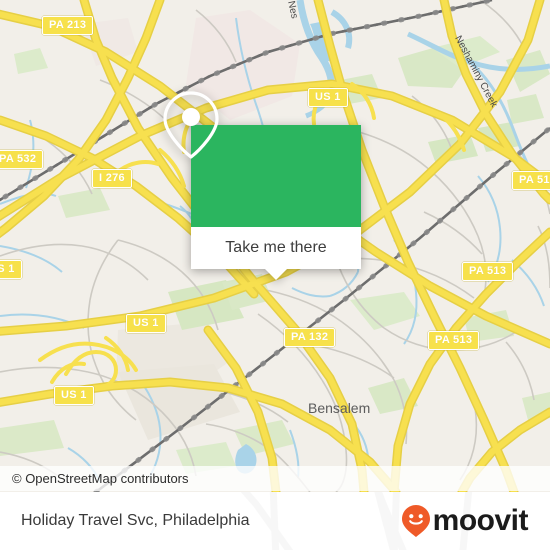  What do you see at coordinates (94, 478) in the screenshot?
I see `osm-attribution-text: © OpenStreetMap contributors` at bounding box center [94, 478].